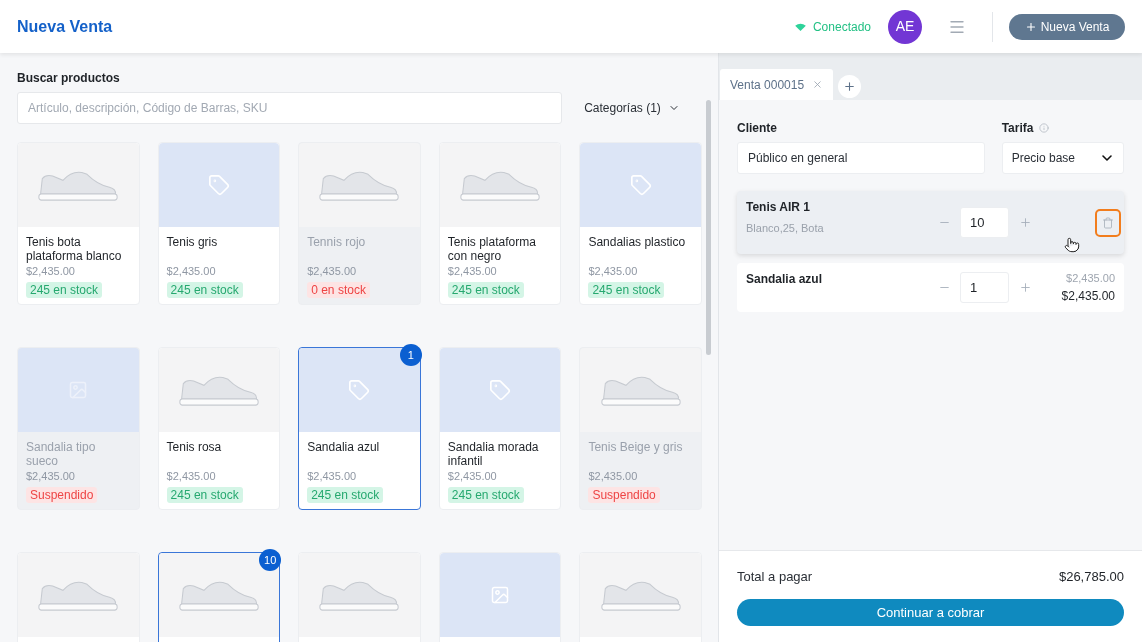 The image size is (1142, 642). I want to click on item-name: Tenis AIR 1, so click(778, 207).